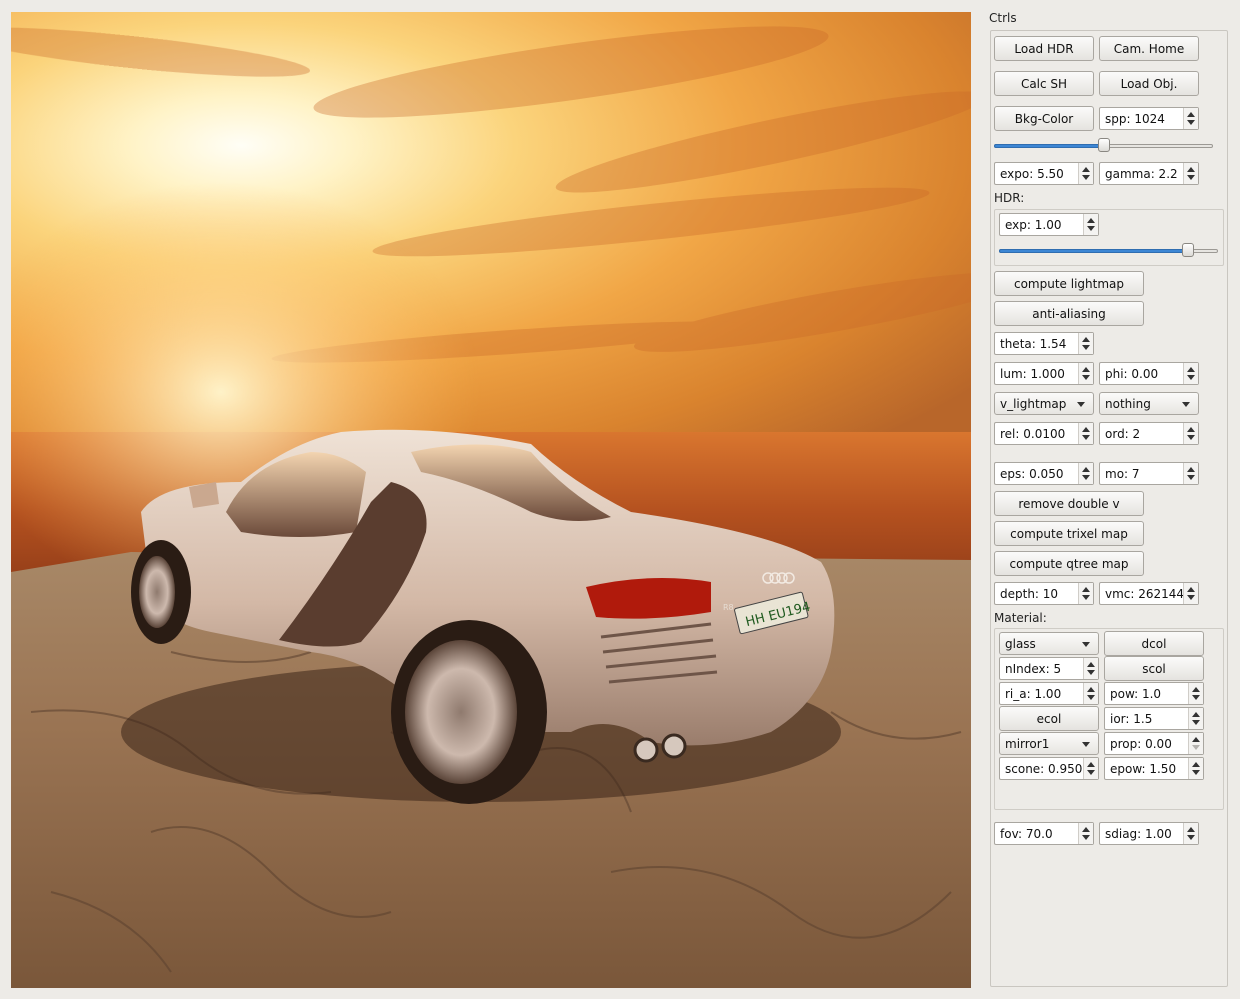 Image resolution: width=1240 pixels, height=999 pixels. What do you see at coordinates (1154, 718) in the screenshot?
I see `ior-spinbox: ior: 1.5` at bounding box center [1154, 718].